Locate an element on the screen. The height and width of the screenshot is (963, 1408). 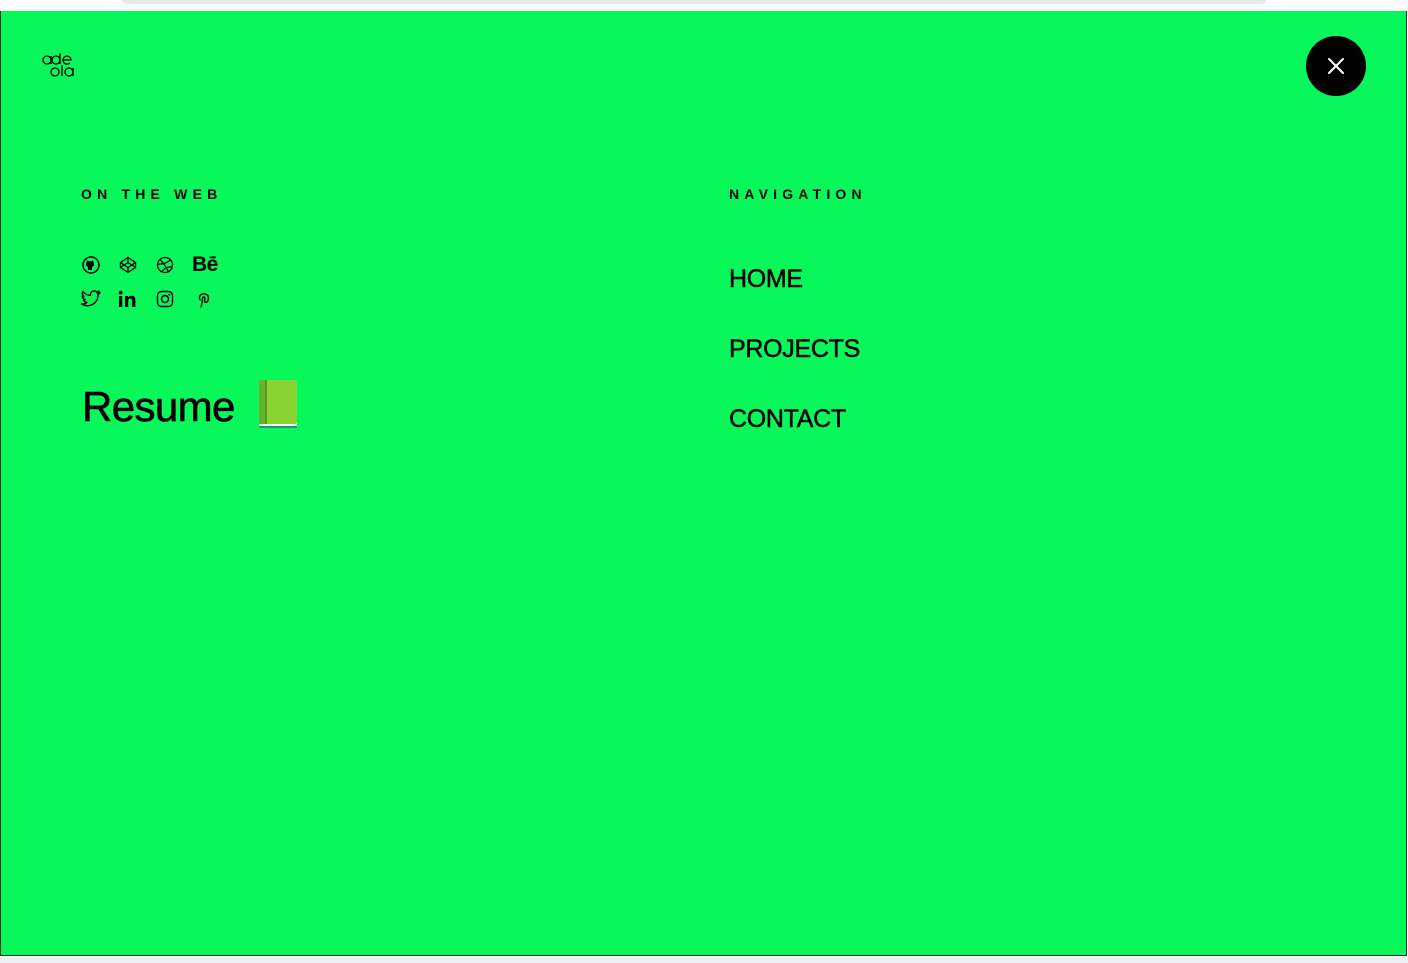
nav-projects-link: PROJECTS is located at coordinates (795, 349).